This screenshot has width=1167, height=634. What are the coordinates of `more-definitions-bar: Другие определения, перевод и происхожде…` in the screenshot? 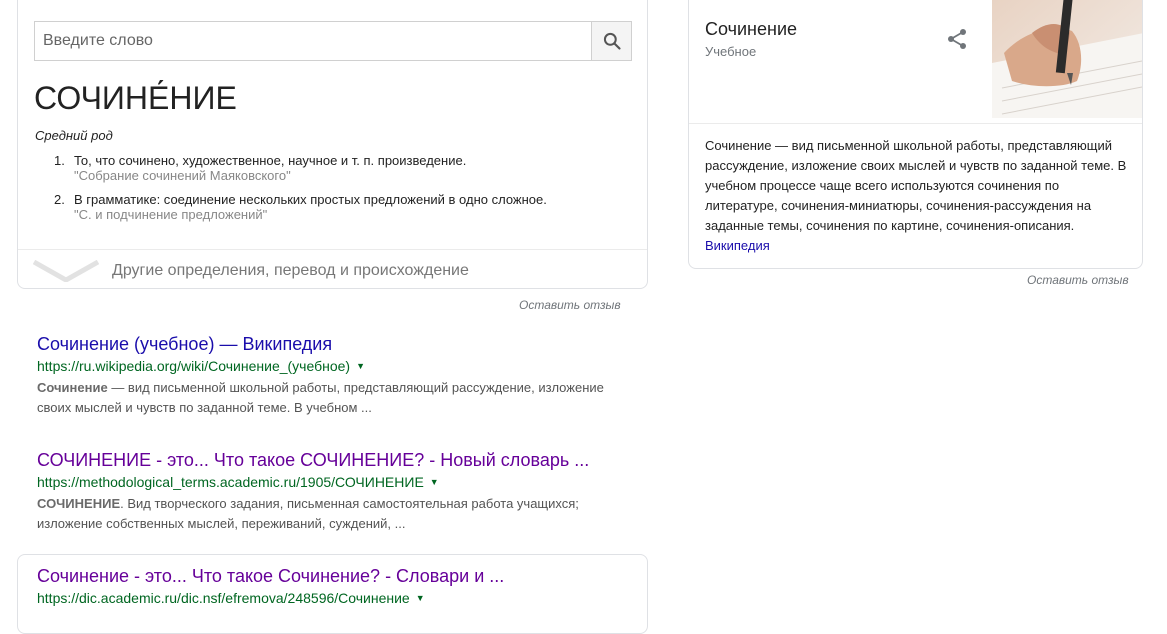 It's located at (332, 269).